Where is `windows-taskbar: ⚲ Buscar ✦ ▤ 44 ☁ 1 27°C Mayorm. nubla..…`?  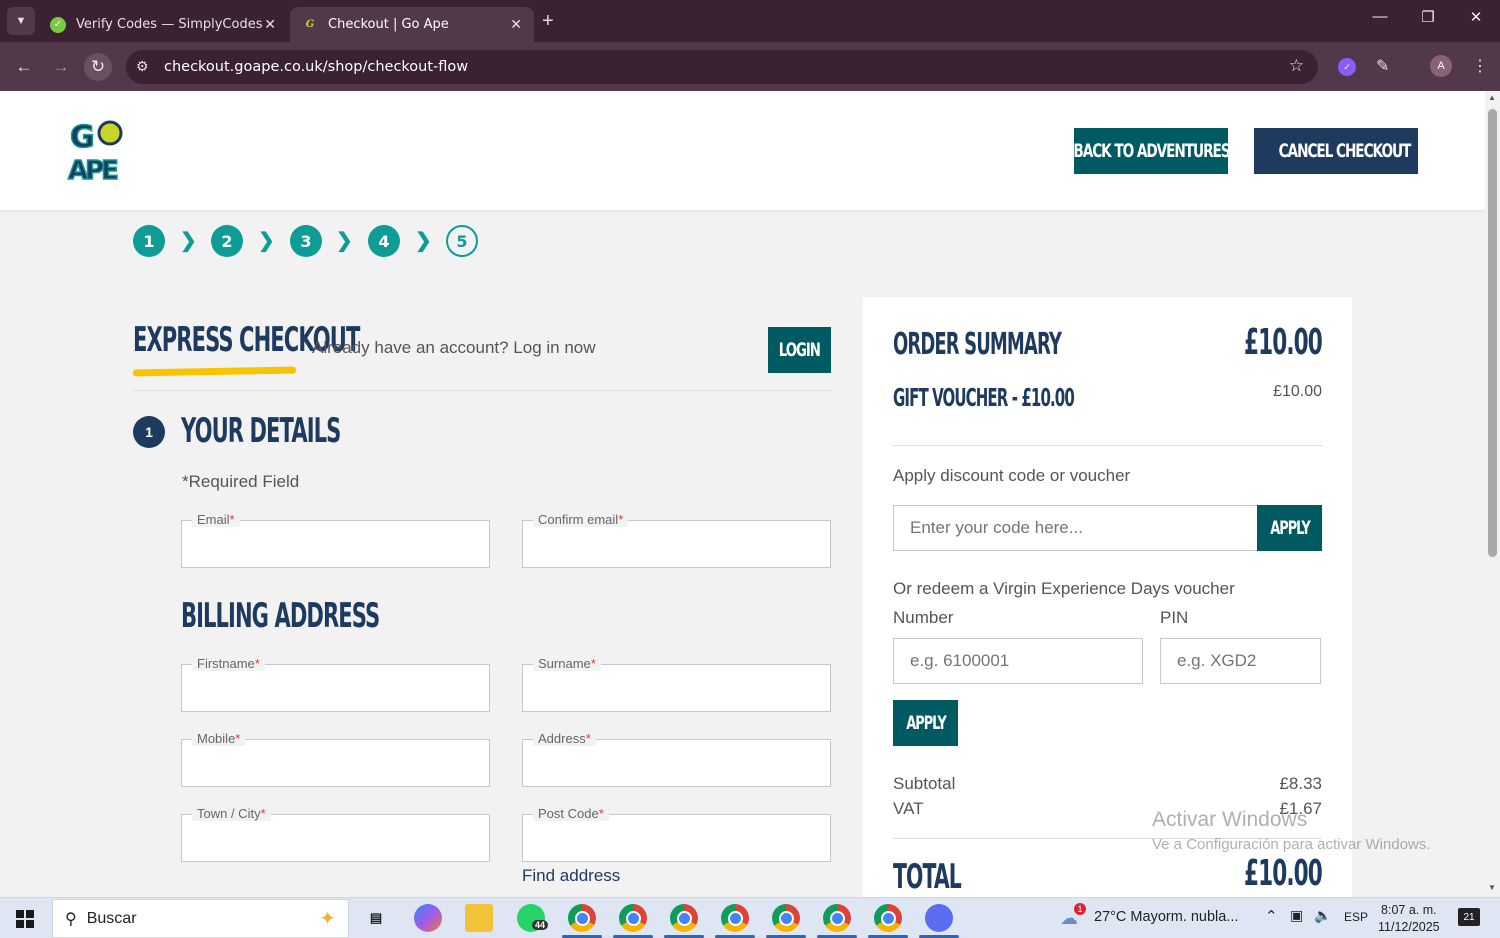 windows-taskbar: ⚲ Buscar ✦ ▤ 44 ☁ 1 27°C Mayorm. nubla..… is located at coordinates (750, 917).